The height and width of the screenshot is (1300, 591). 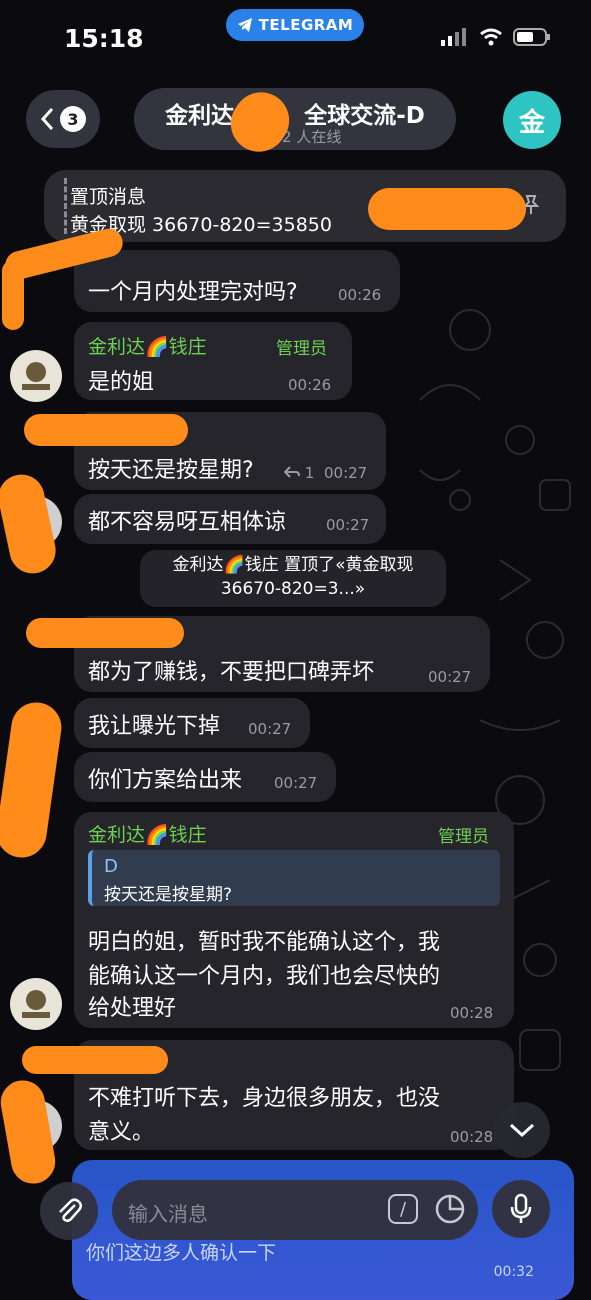 What do you see at coordinates (104, 38) in the screenshot?
I see `status-time: 15:18` at bounding box center [104, 38].